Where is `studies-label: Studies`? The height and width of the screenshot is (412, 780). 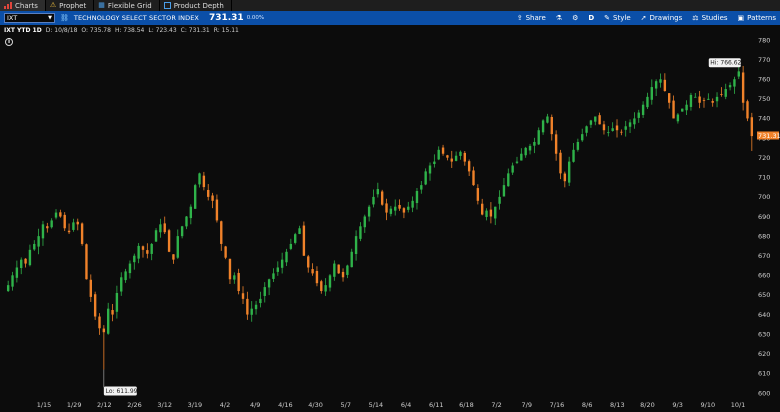
studies-label: Studies is located at coordinates (714, 18).